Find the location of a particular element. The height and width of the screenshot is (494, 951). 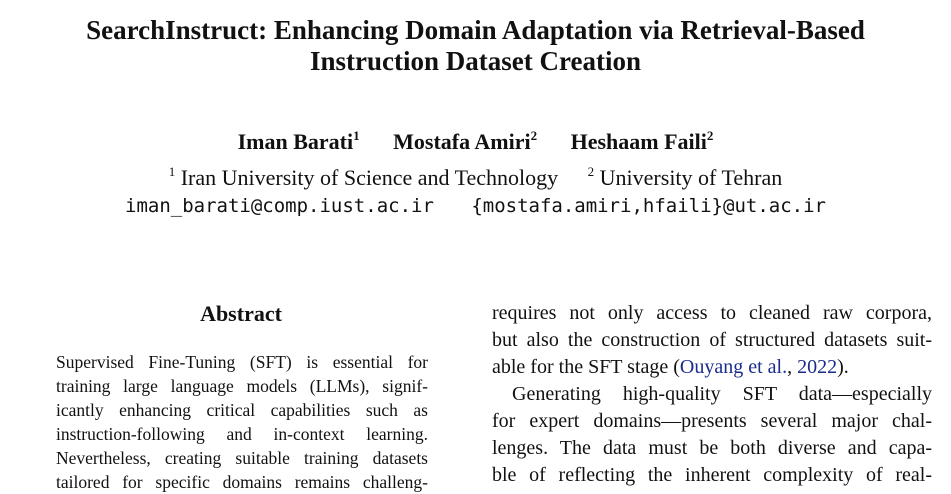

email-2: {mostafa.amiri,hfaili}@ut.ac.ir is located at coordinates (648, 206).